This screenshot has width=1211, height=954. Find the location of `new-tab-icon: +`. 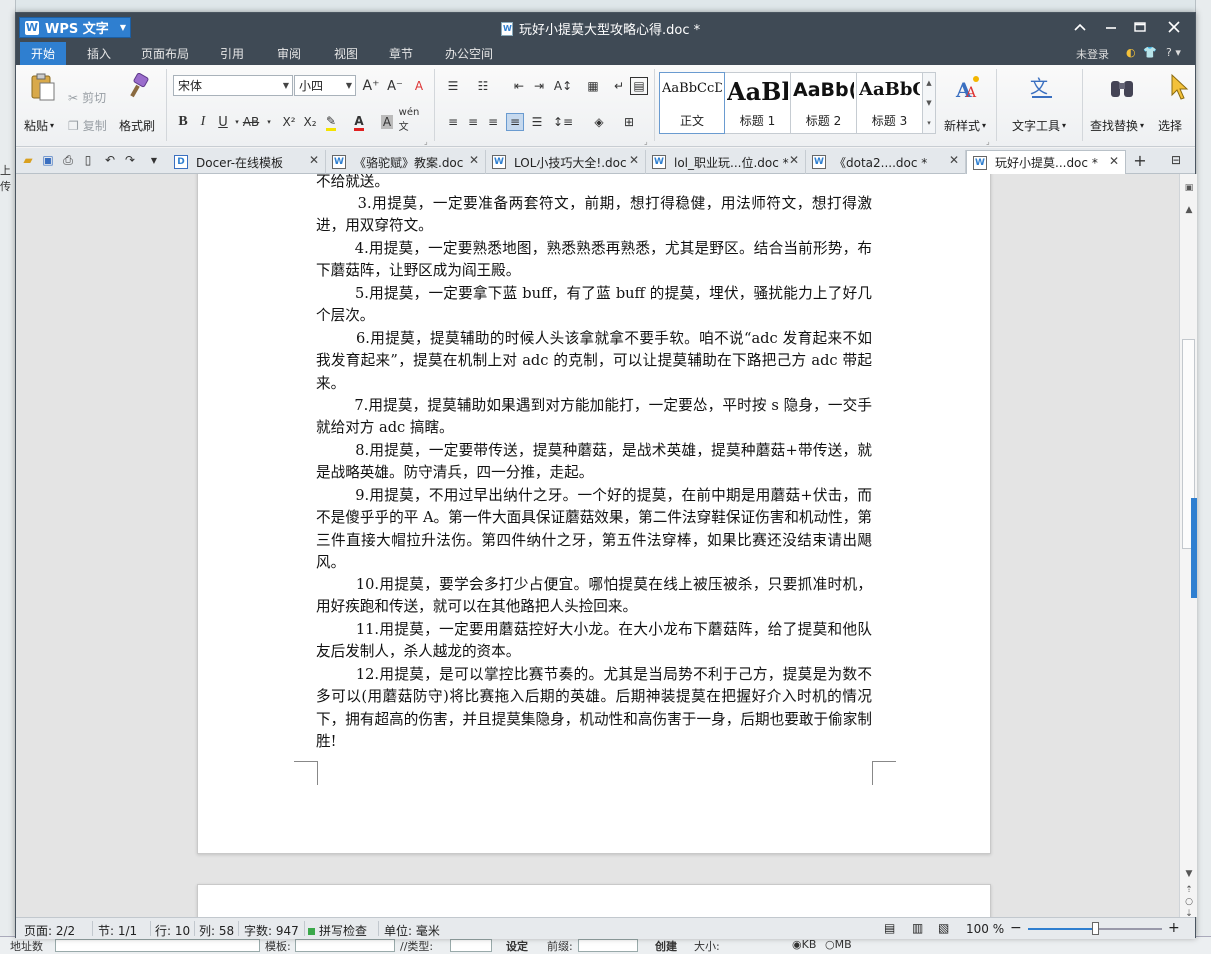

new-tab-icon: + is located at coordinates (1140, 160).